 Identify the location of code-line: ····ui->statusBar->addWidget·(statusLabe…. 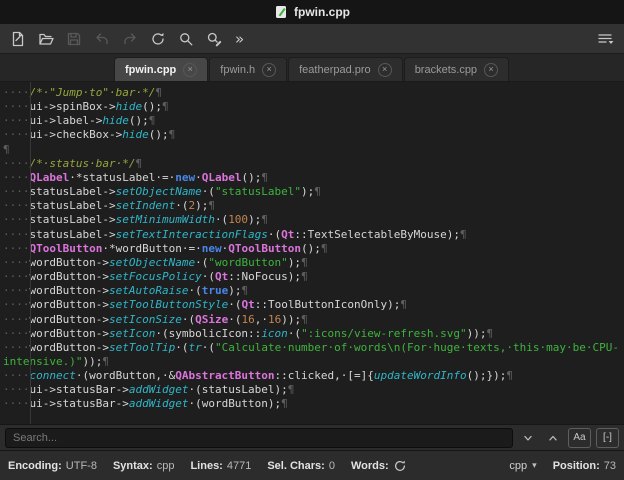
(313, 390).